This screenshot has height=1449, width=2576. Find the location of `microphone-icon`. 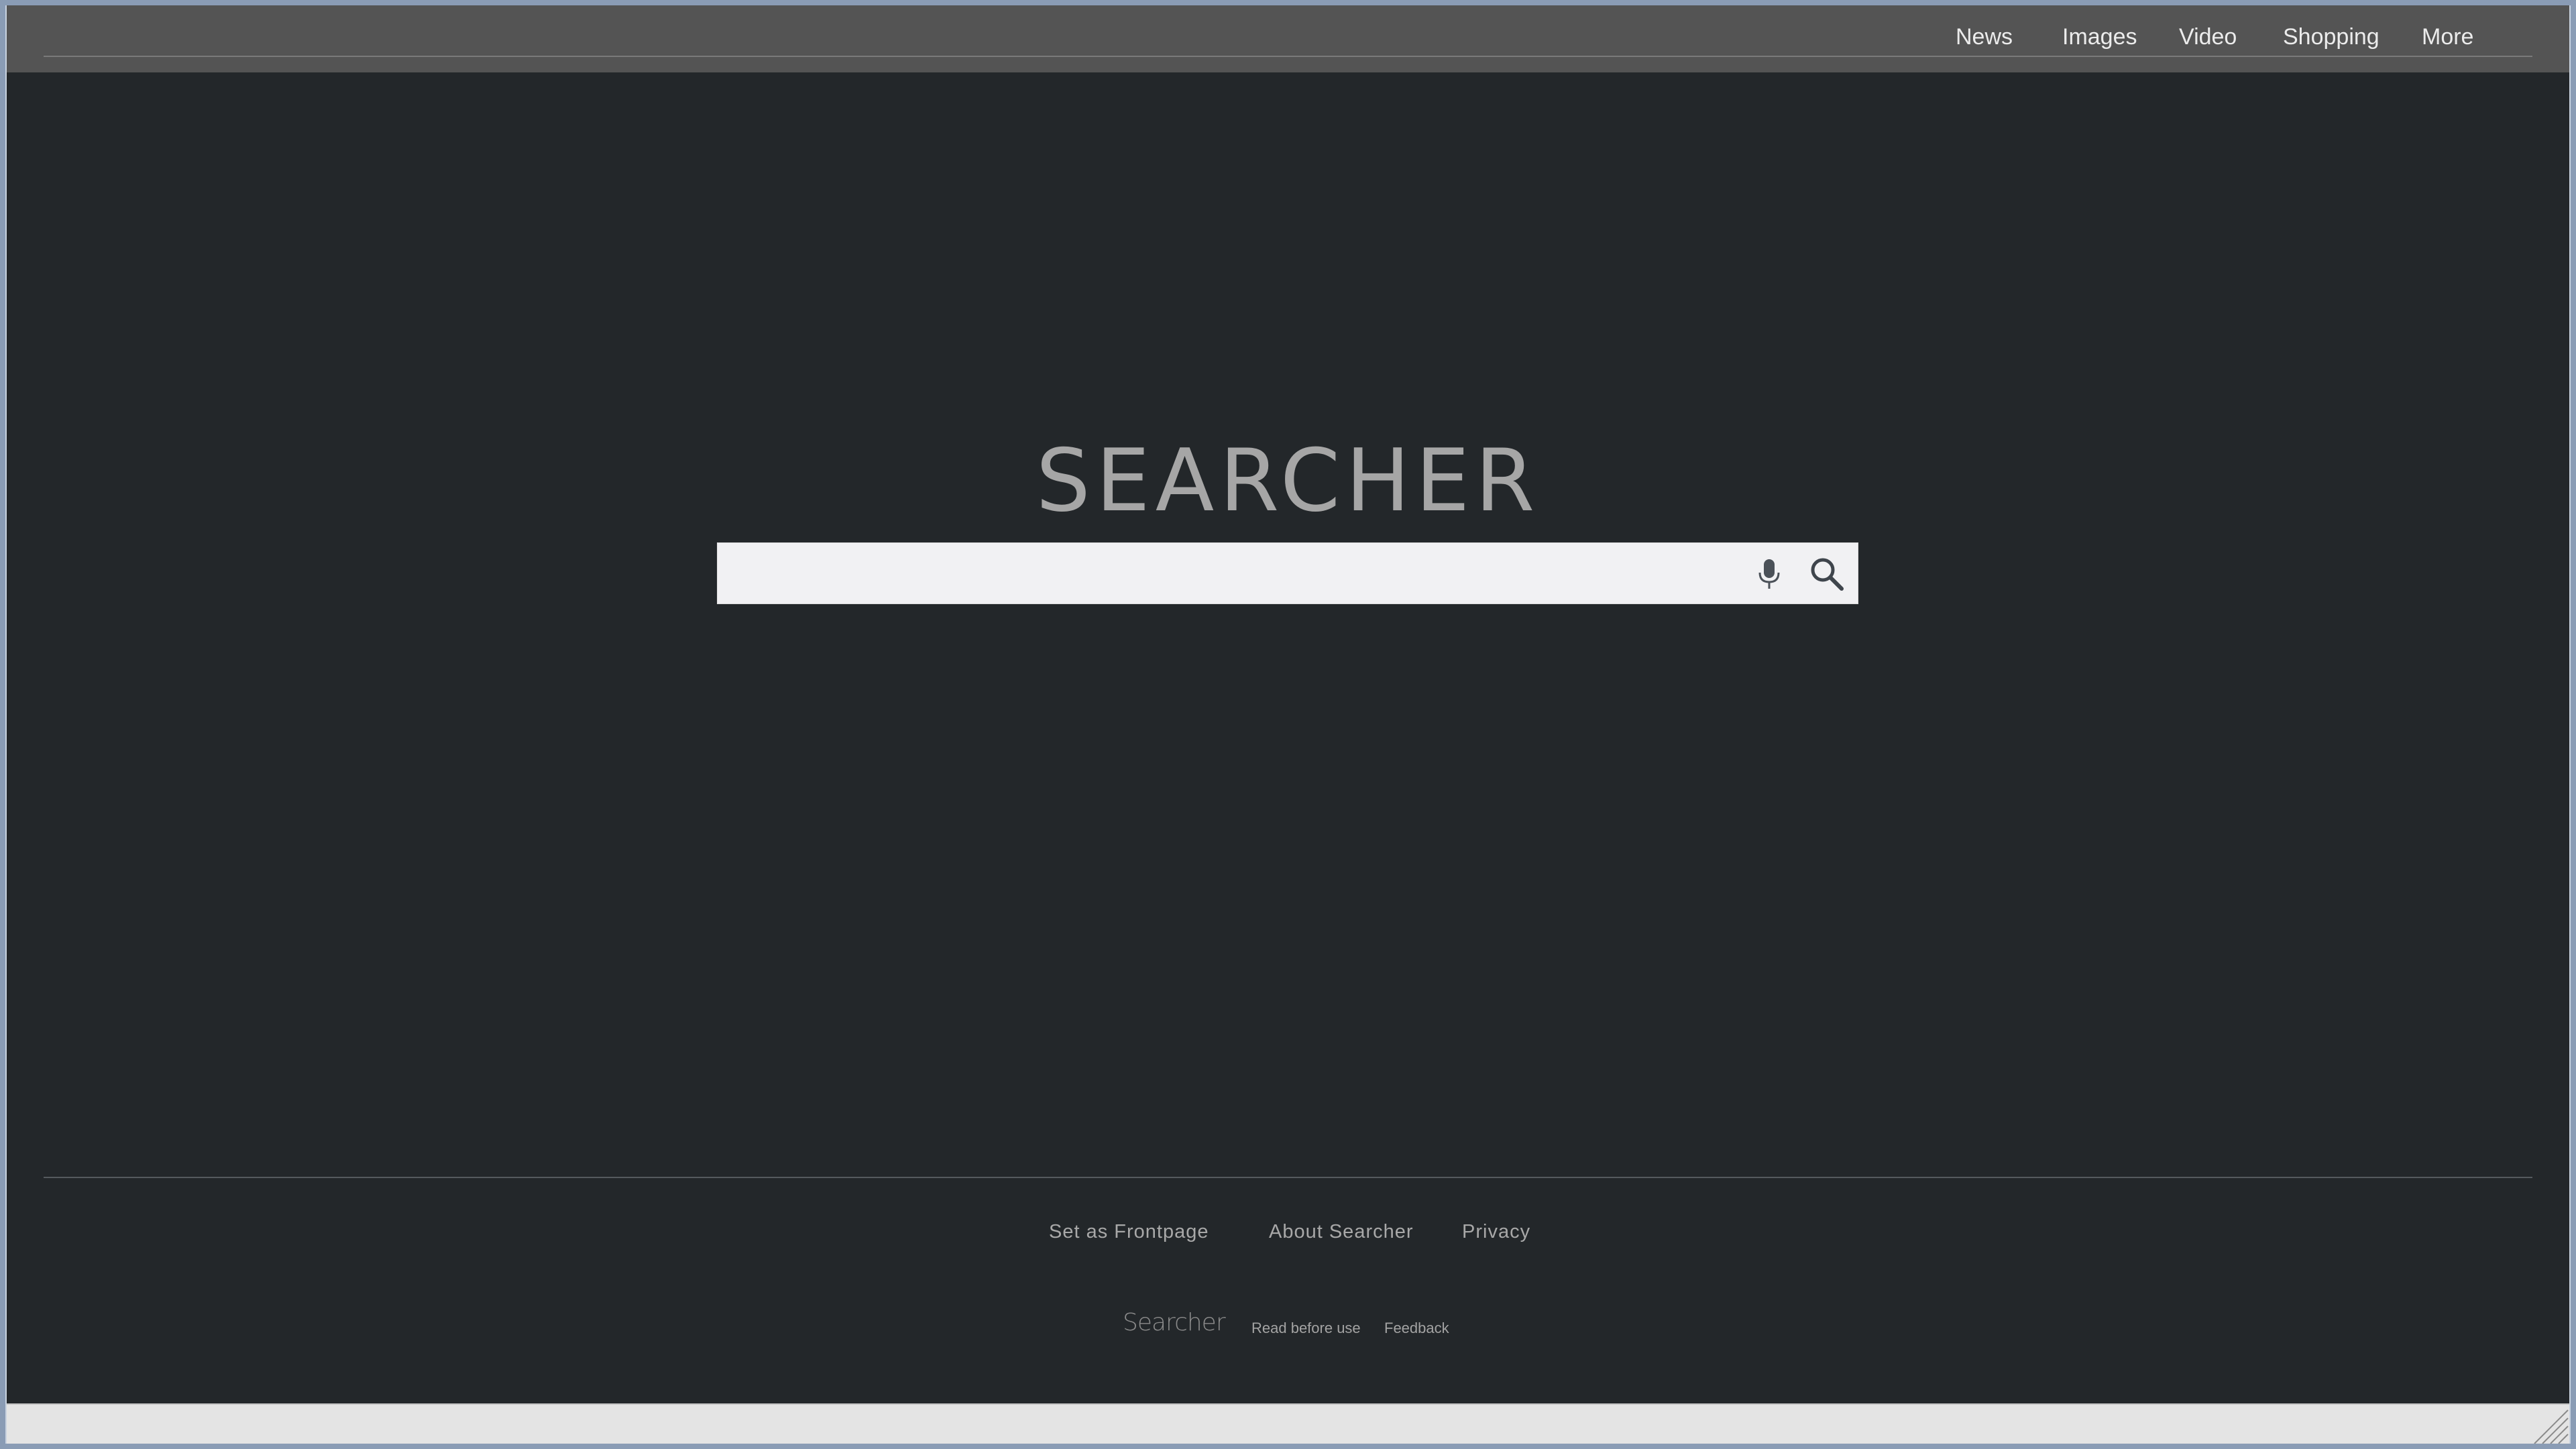

microphone-icon is located at coordinates (1769, 574).